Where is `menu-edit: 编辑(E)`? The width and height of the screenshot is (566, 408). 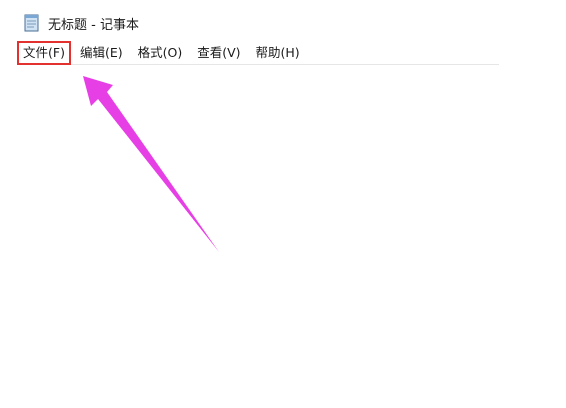 menu-edit: 编辑(E) is located at coordinates (101, 53).